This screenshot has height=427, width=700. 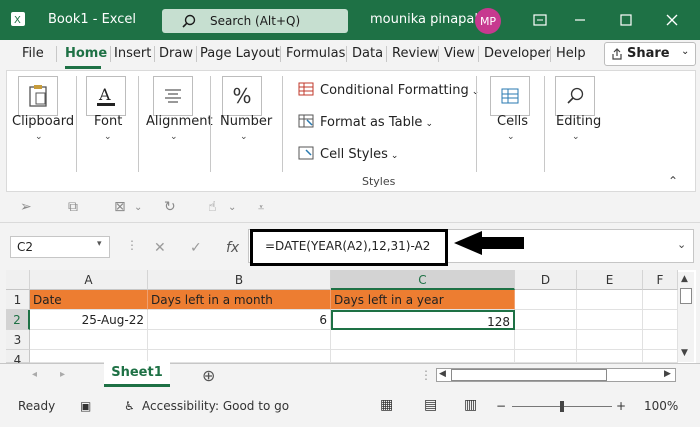 What do you see at coordinates (661, 406) in the screenshot?
I see `zoom-level: 100%` at bounding box center [661, 406].